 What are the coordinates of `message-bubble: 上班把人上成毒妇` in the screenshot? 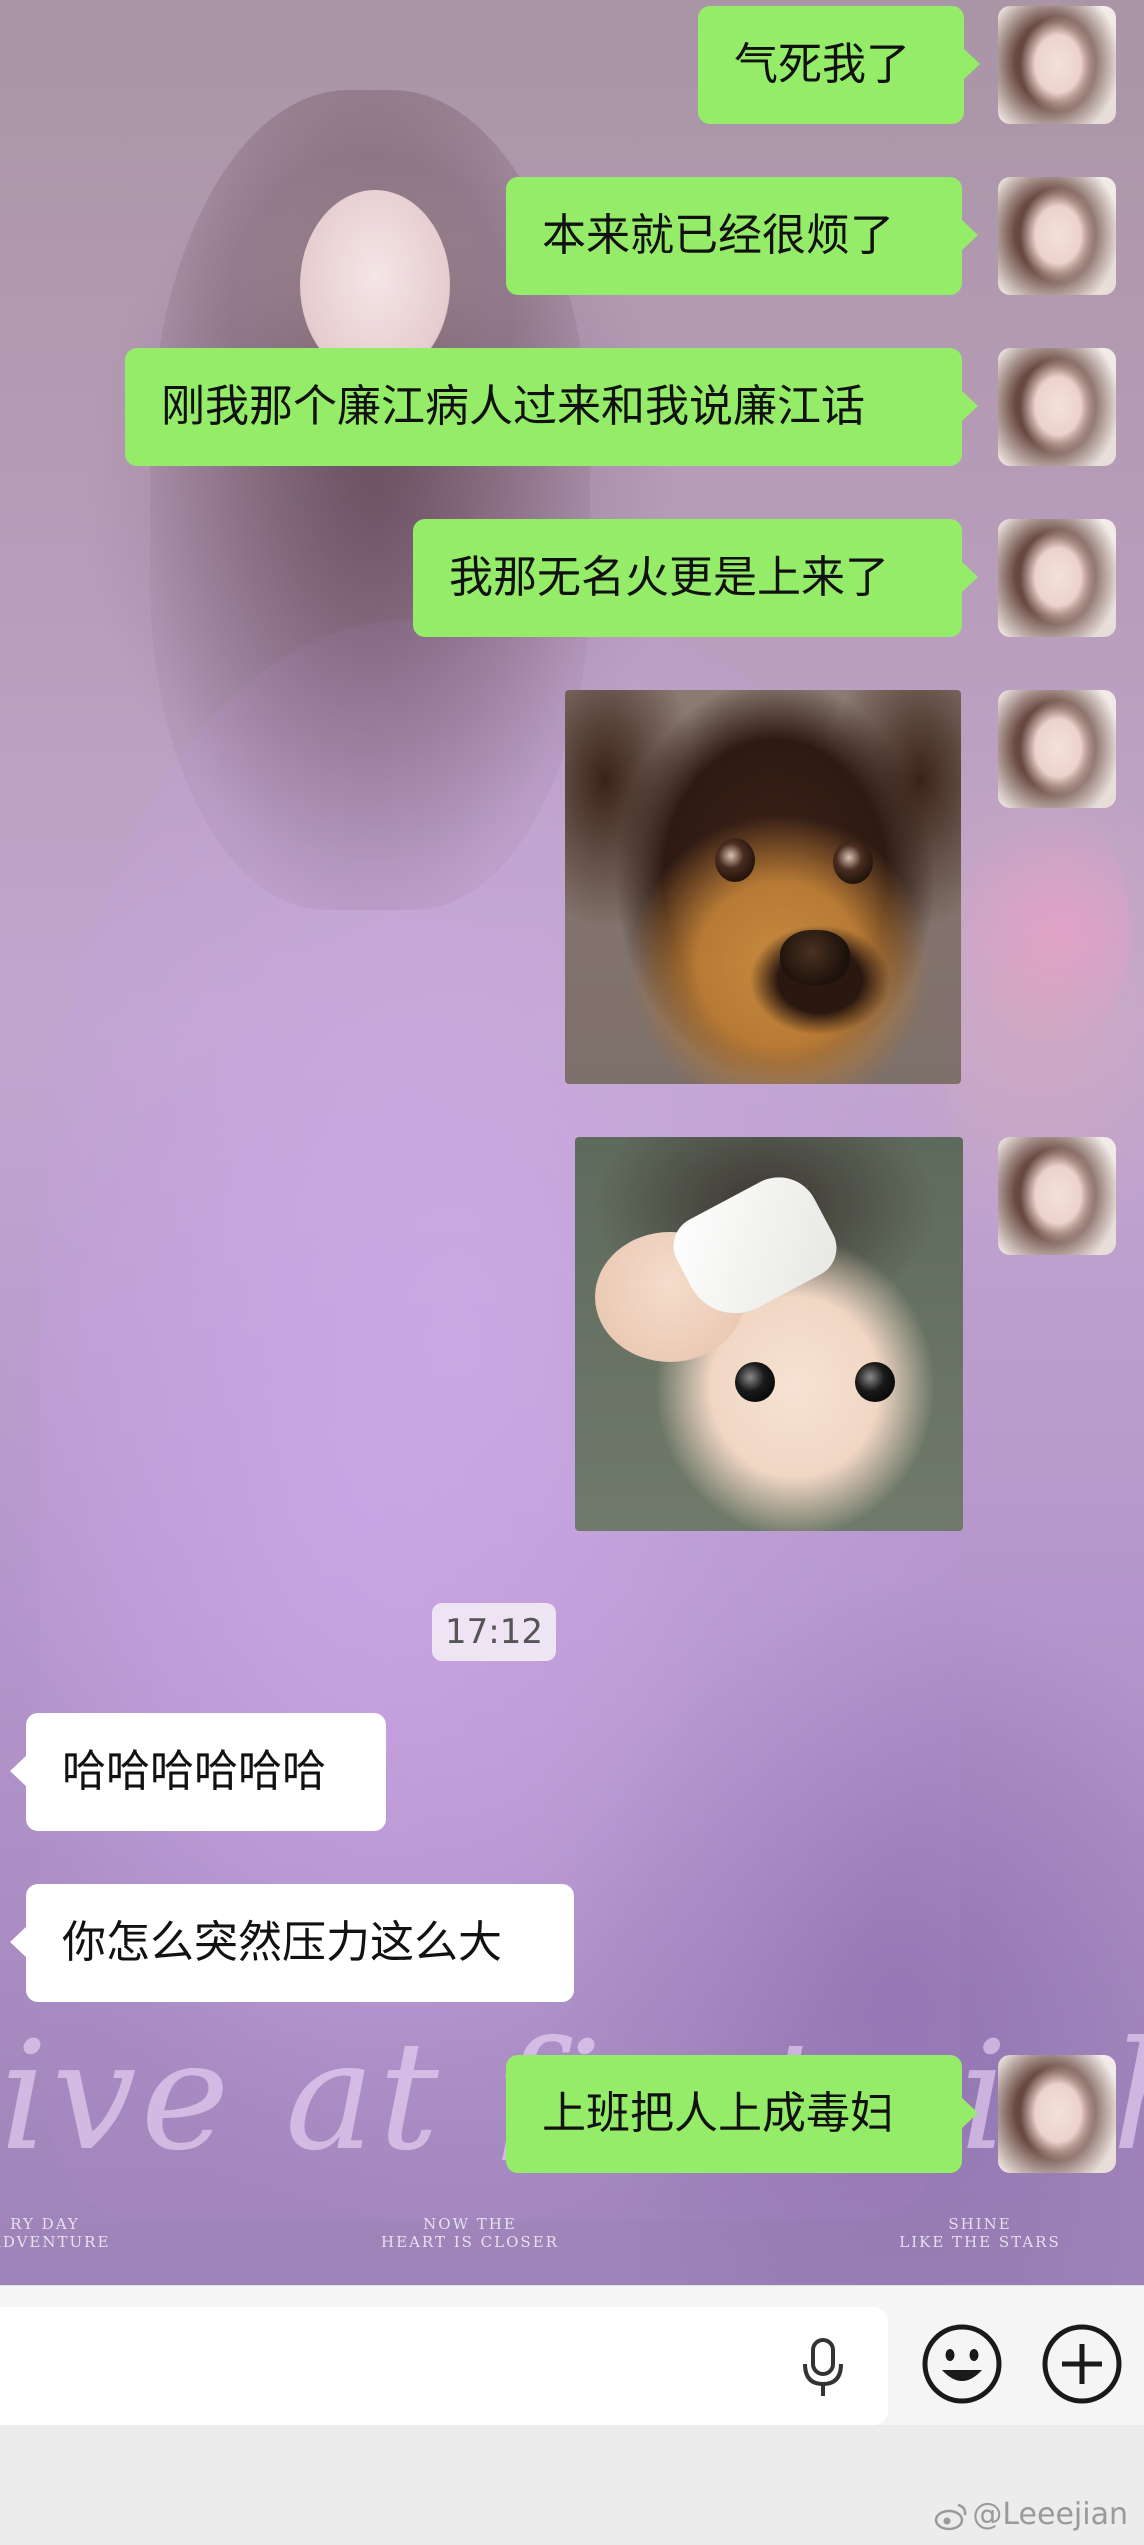 It's located at (742, 2114).